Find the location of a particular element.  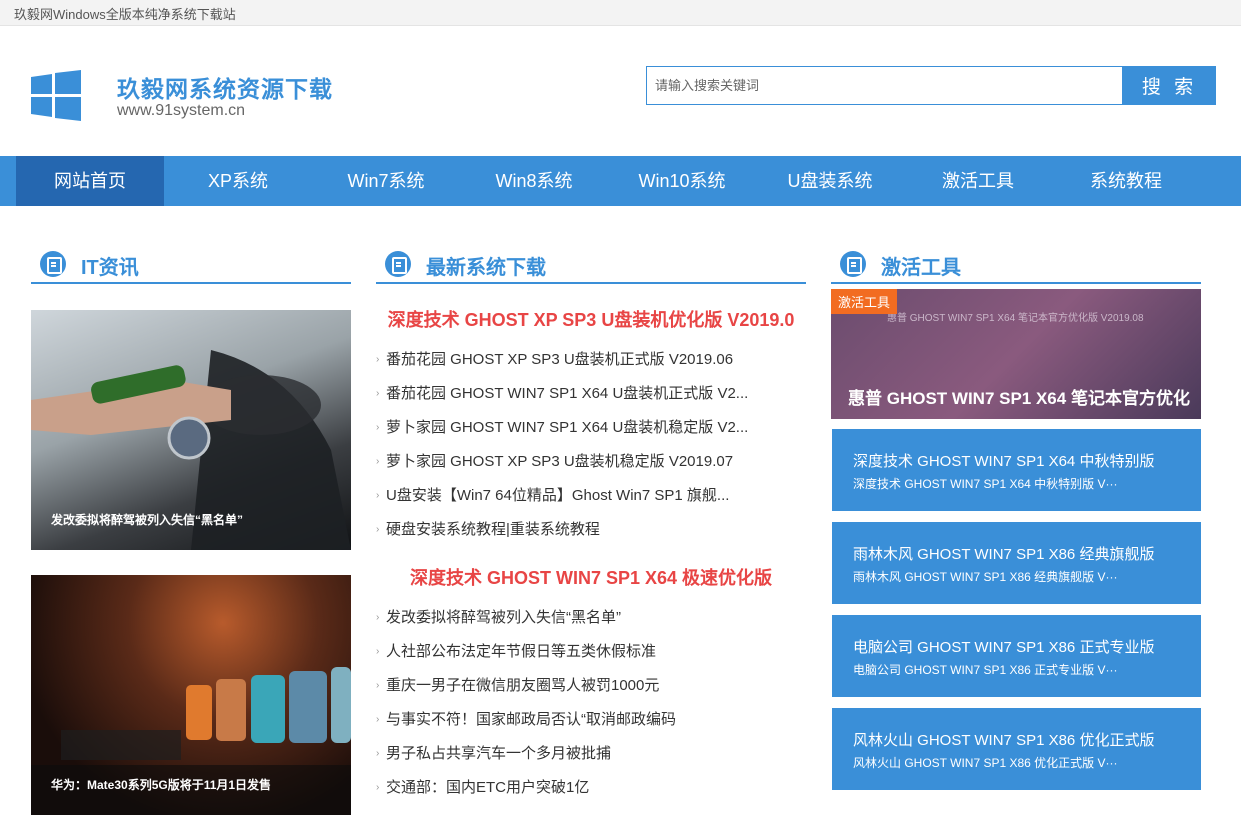

downloads-header: 最新系统下载 is located at coordinates (591, 266).